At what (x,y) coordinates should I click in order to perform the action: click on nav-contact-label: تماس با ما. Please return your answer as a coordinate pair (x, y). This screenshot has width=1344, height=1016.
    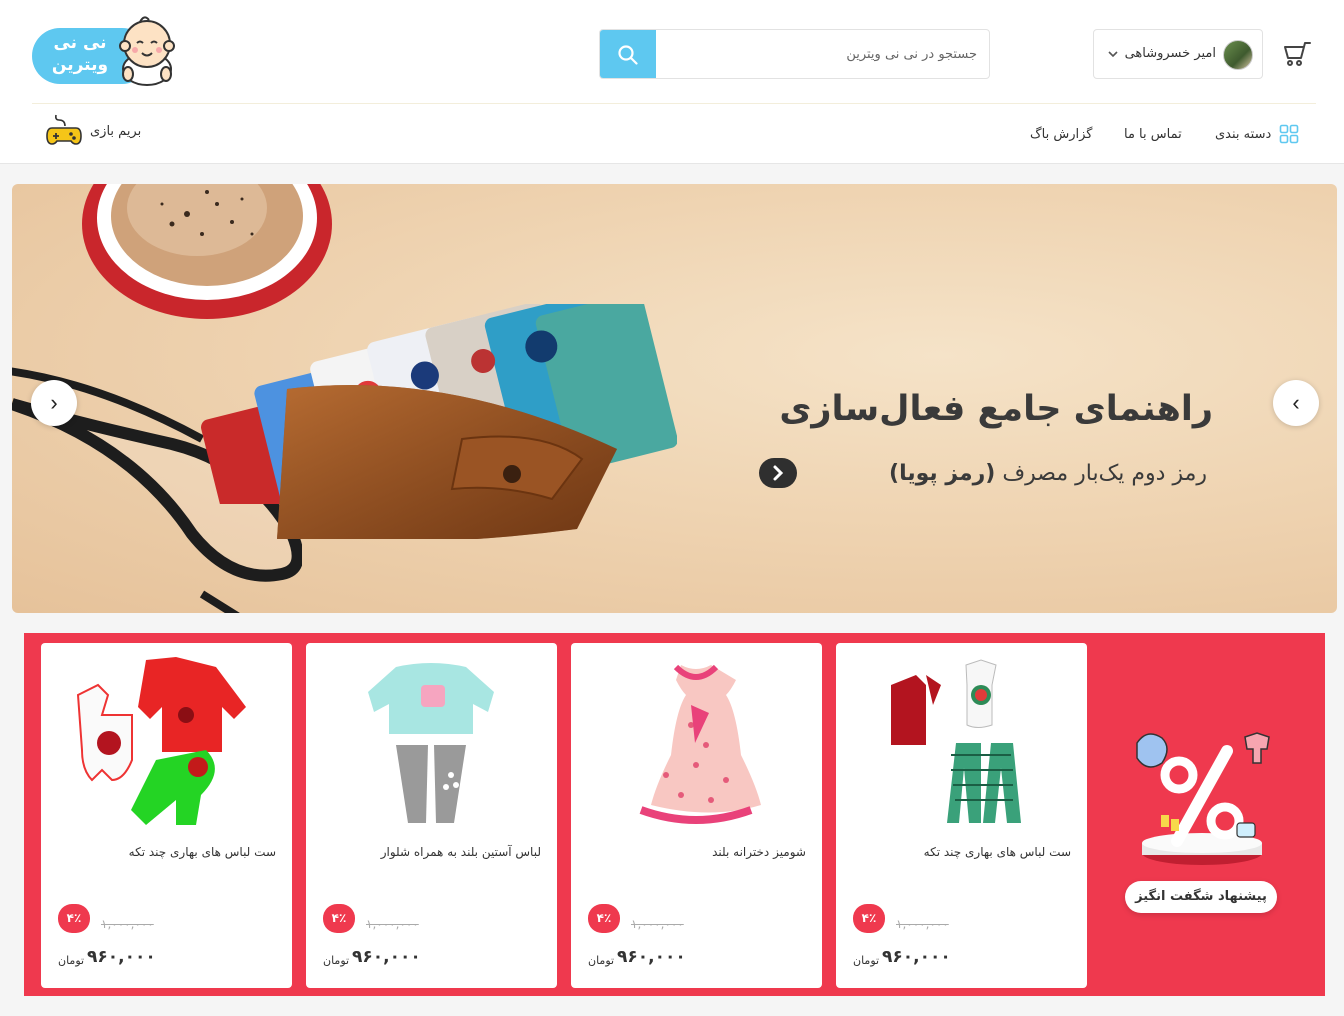
    Looking at the image, I should click on (1153, 134).